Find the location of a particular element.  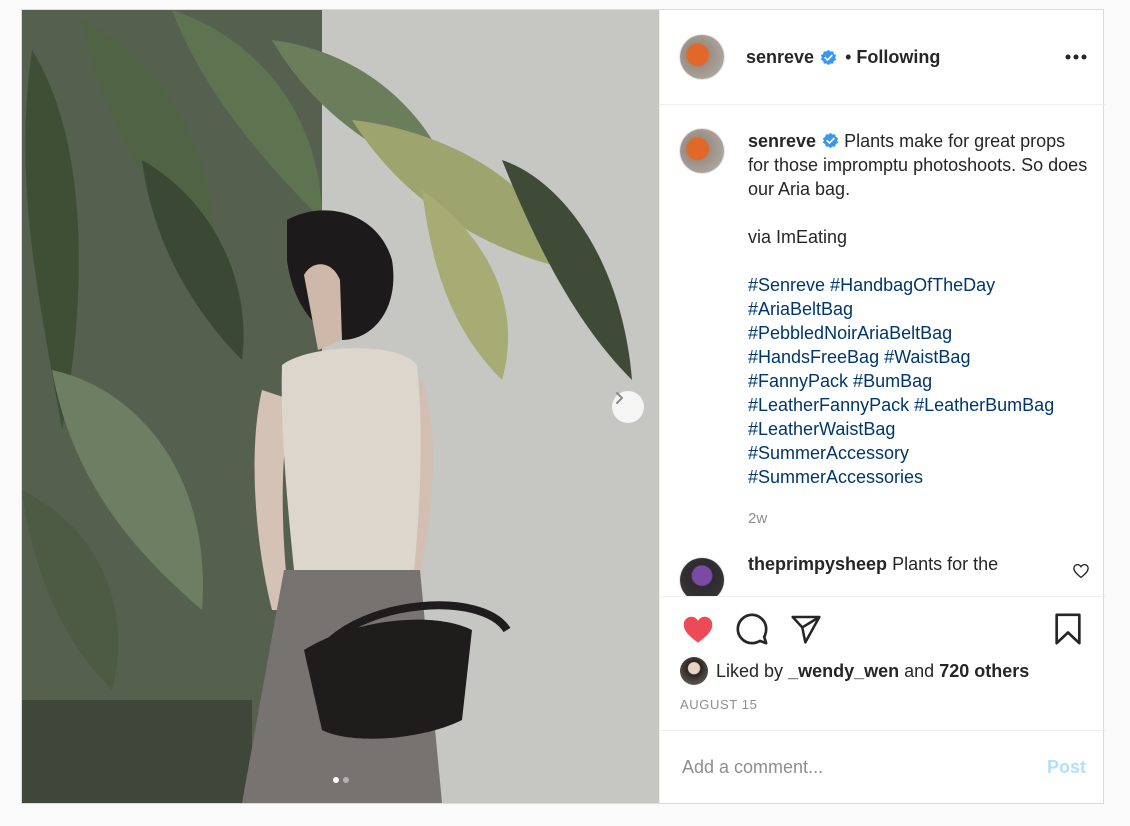

chevron-right-icon is located at coordinates (619, 398).